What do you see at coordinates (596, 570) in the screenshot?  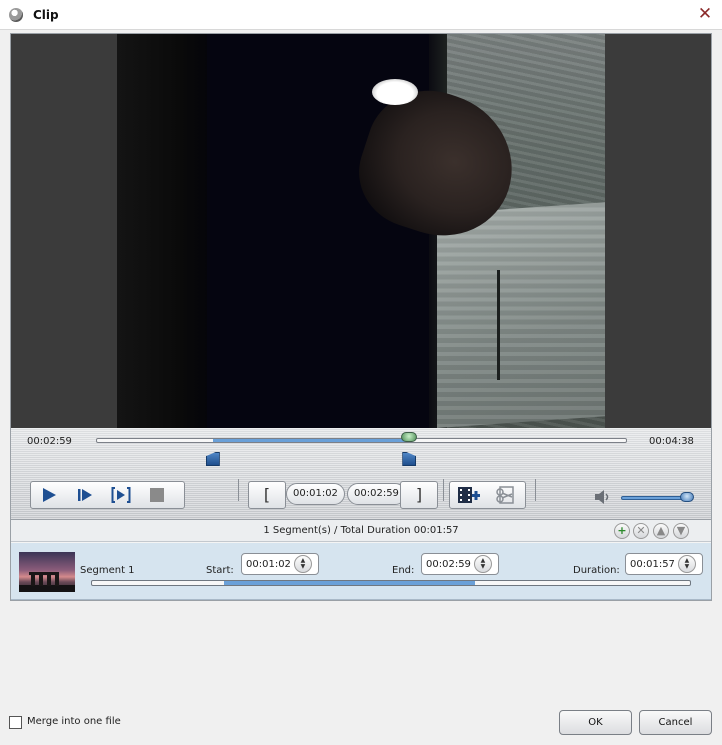 I see `duration-label: Duration:` at bounding box center [596, 570].